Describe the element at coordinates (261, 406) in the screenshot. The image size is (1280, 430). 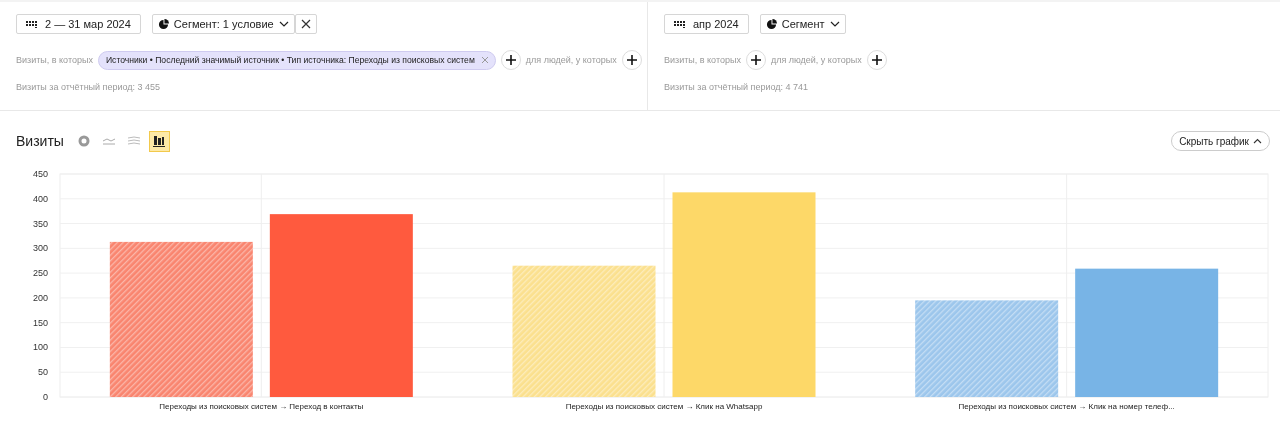
I see `x-axis-label: Переходы из поисковых систем → Переход в контакты` at that location.